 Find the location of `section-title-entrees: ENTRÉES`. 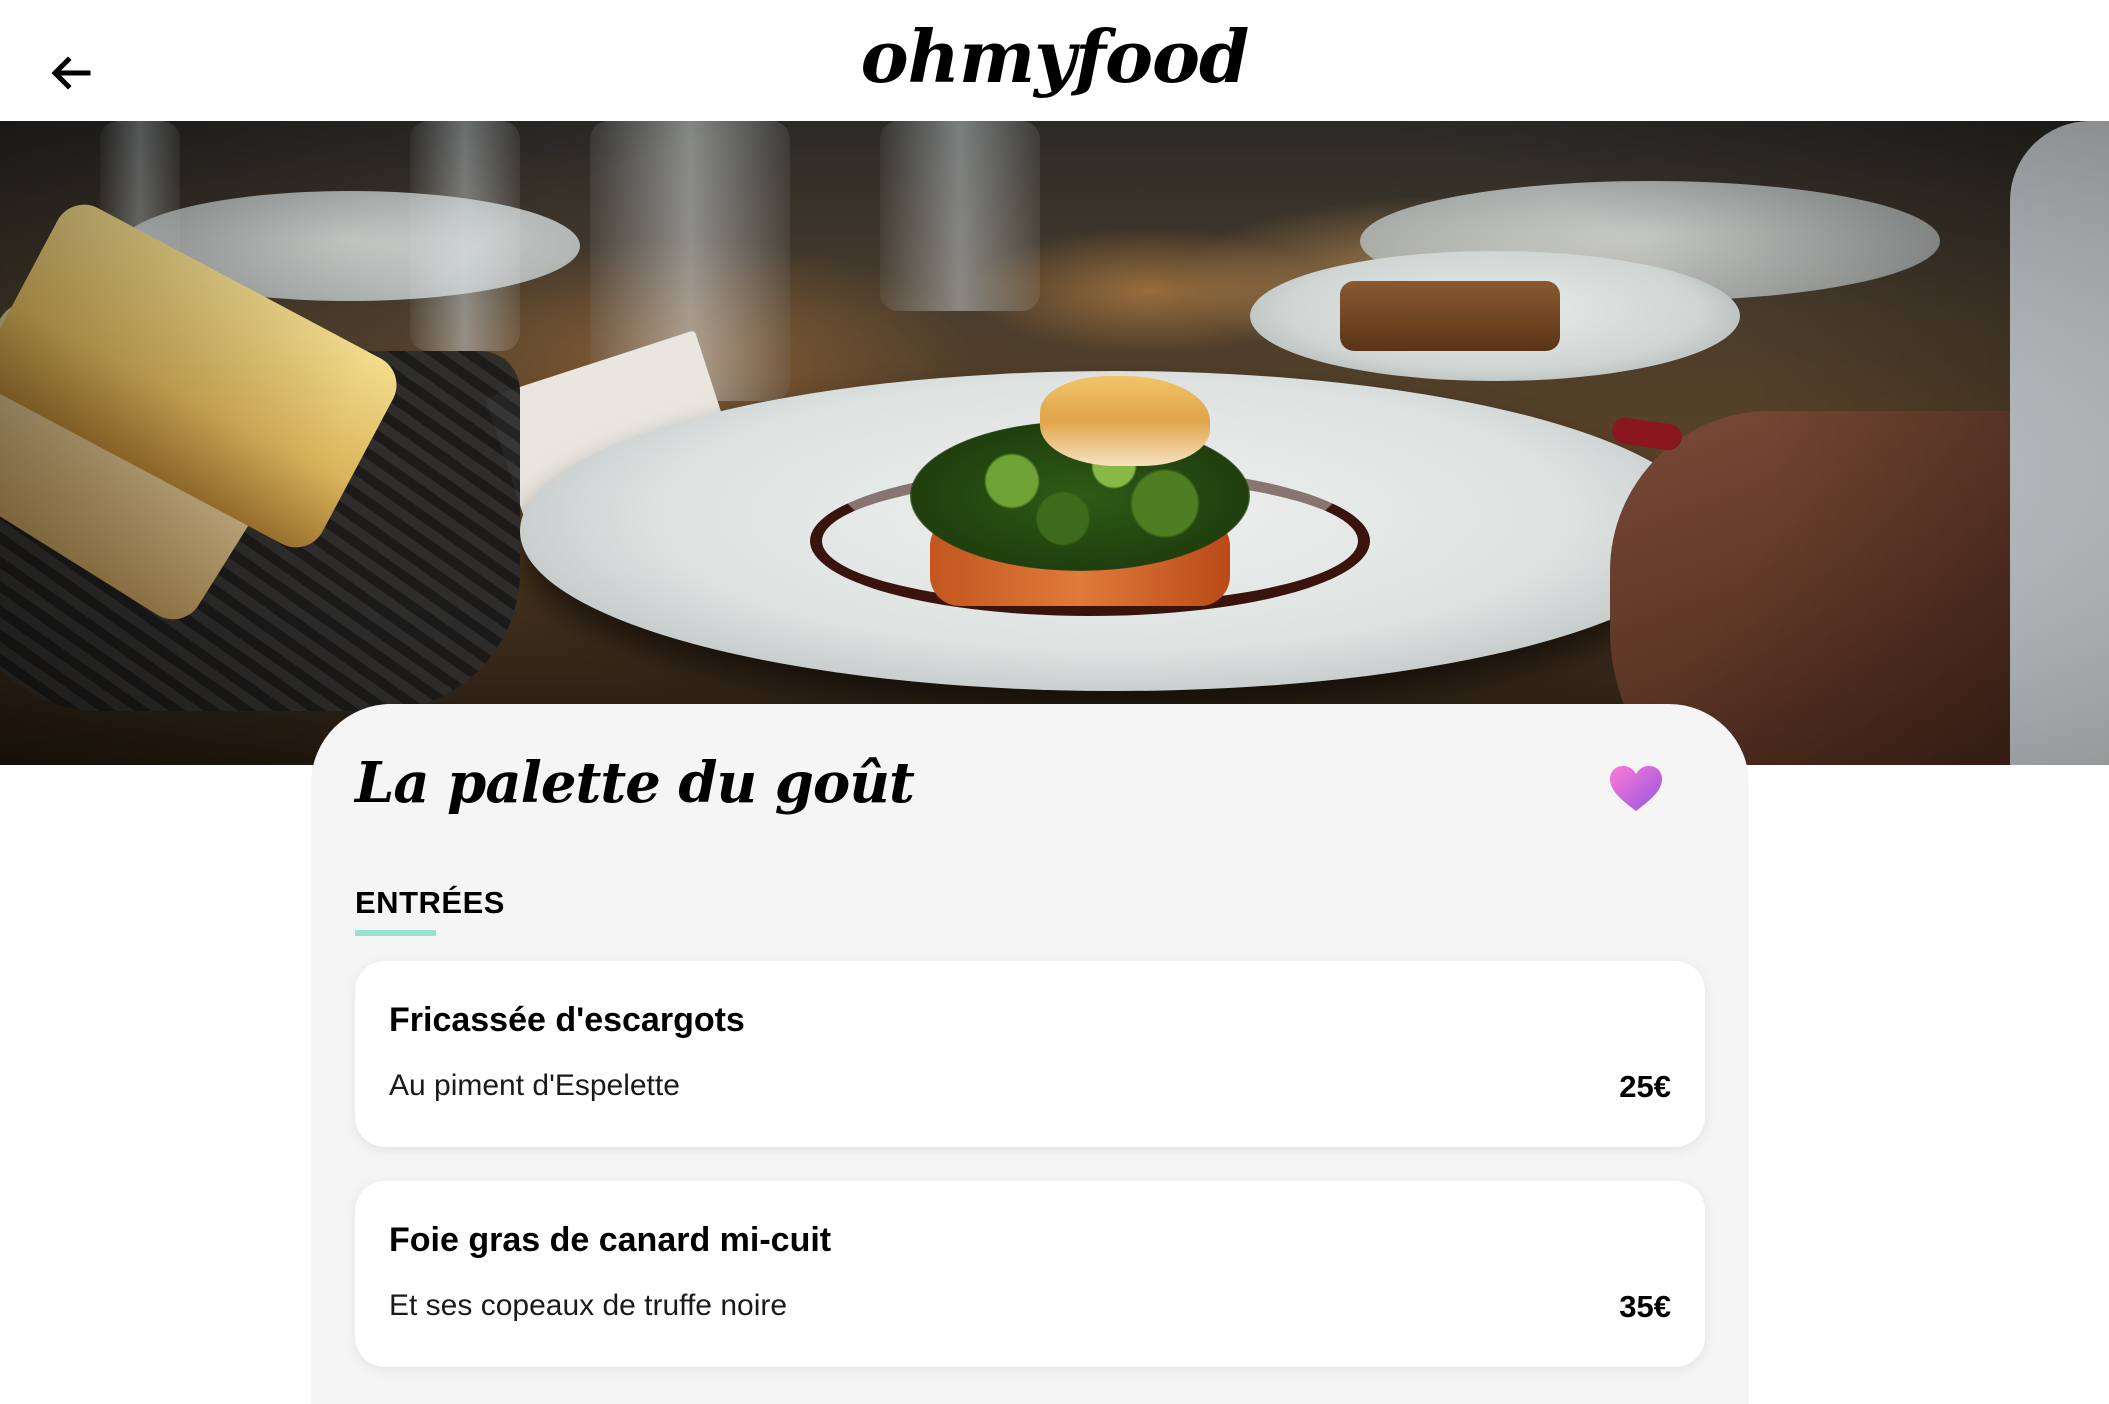

section-title-entrees: ENTRÉES is located at coordinates (430, 902).